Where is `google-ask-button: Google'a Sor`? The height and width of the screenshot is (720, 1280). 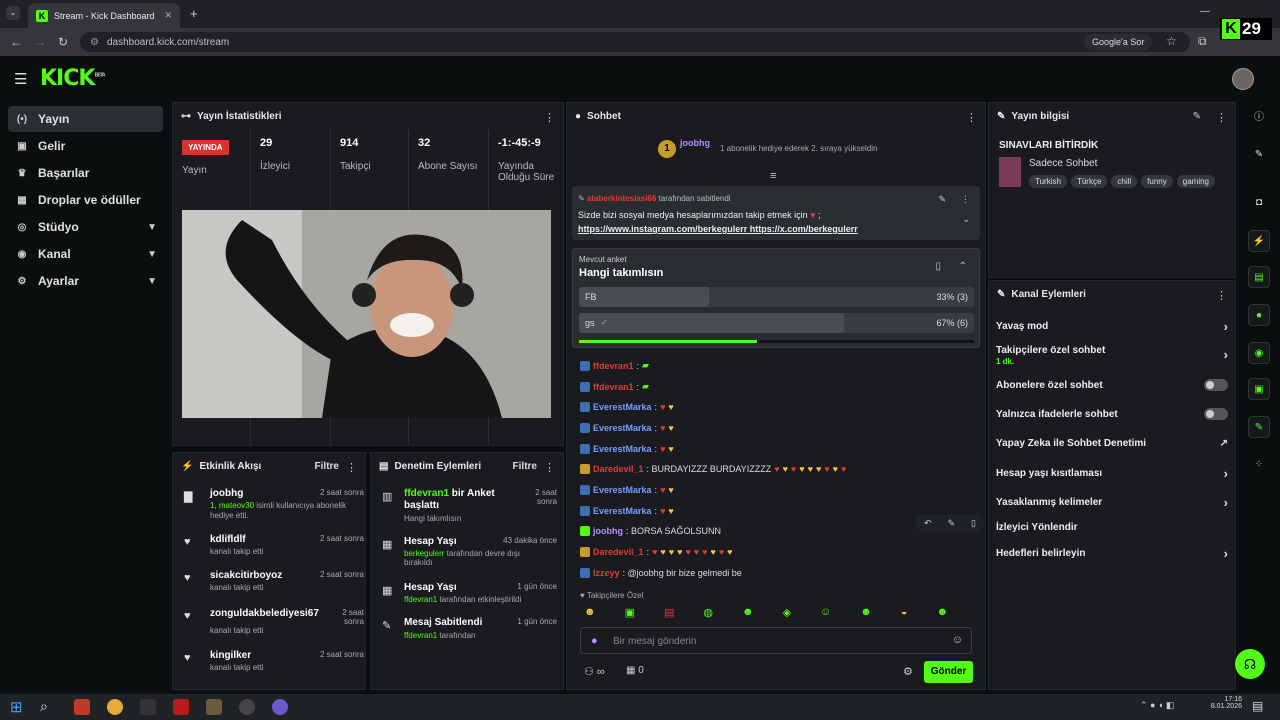 google-ask-button: Google'a Sor is located at coordinates (1118, 42).